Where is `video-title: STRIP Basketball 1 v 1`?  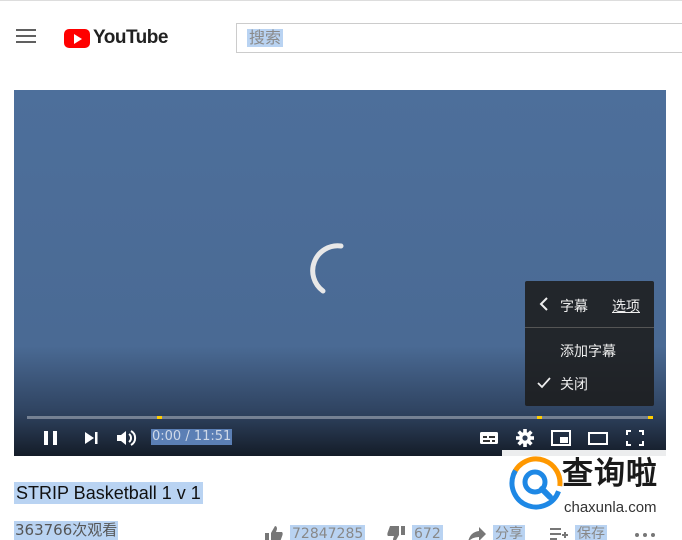 video-title: STRIP Basketball 1 v 1 is located at coordinates (108, 493).